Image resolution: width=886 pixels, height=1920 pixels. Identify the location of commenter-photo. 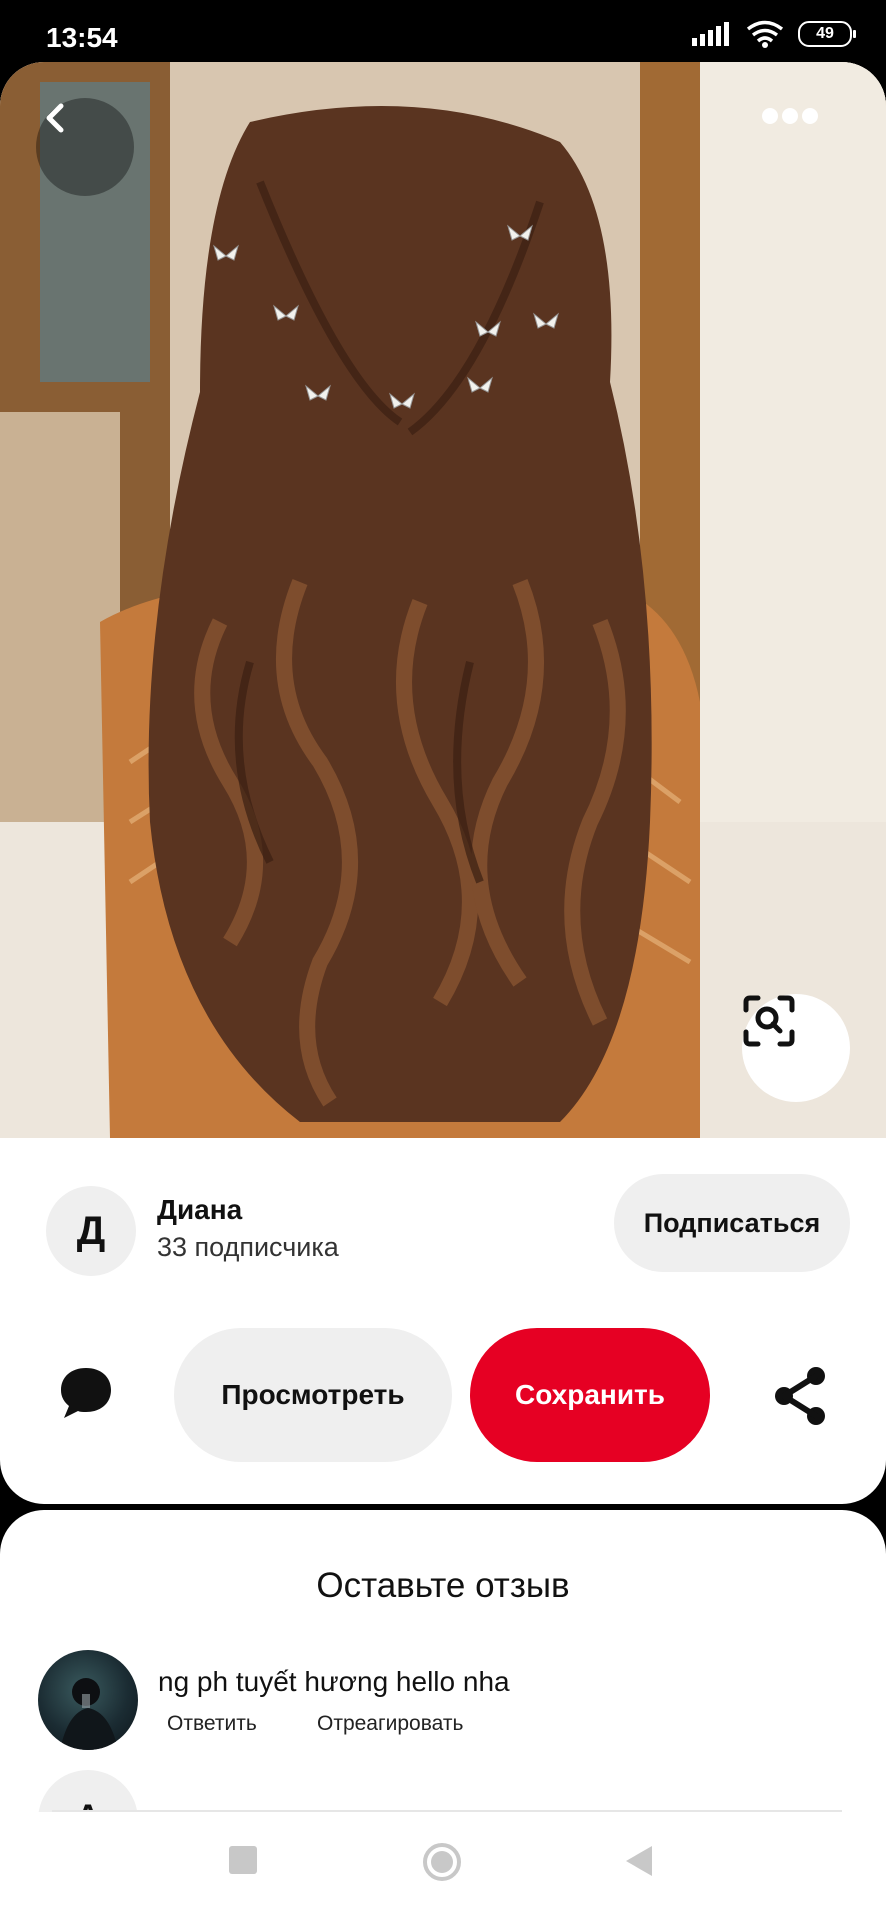
(89, 1714).